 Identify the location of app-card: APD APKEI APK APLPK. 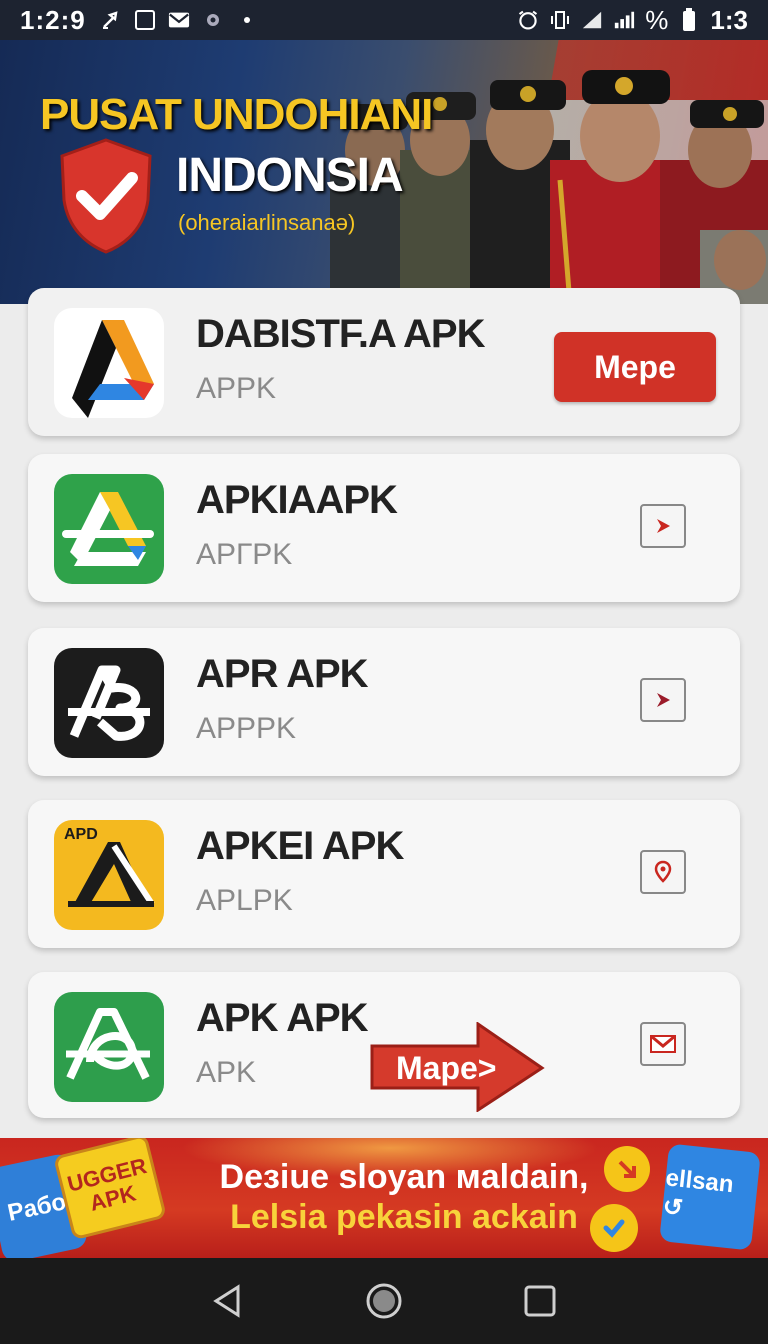
(384, 874).